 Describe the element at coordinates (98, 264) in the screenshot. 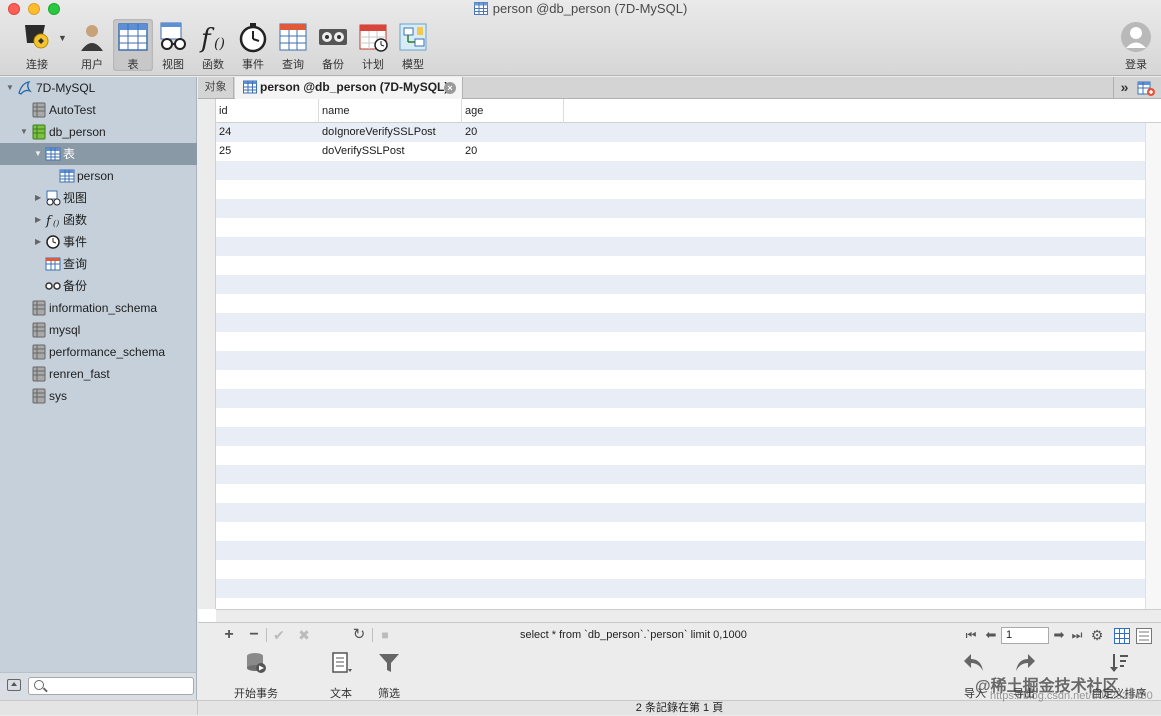

I see `tree-queries-folder: 查询` at that location.